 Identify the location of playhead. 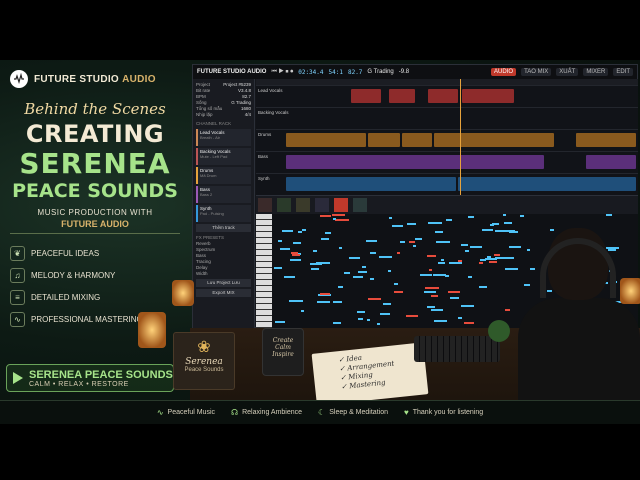
(460, 137).